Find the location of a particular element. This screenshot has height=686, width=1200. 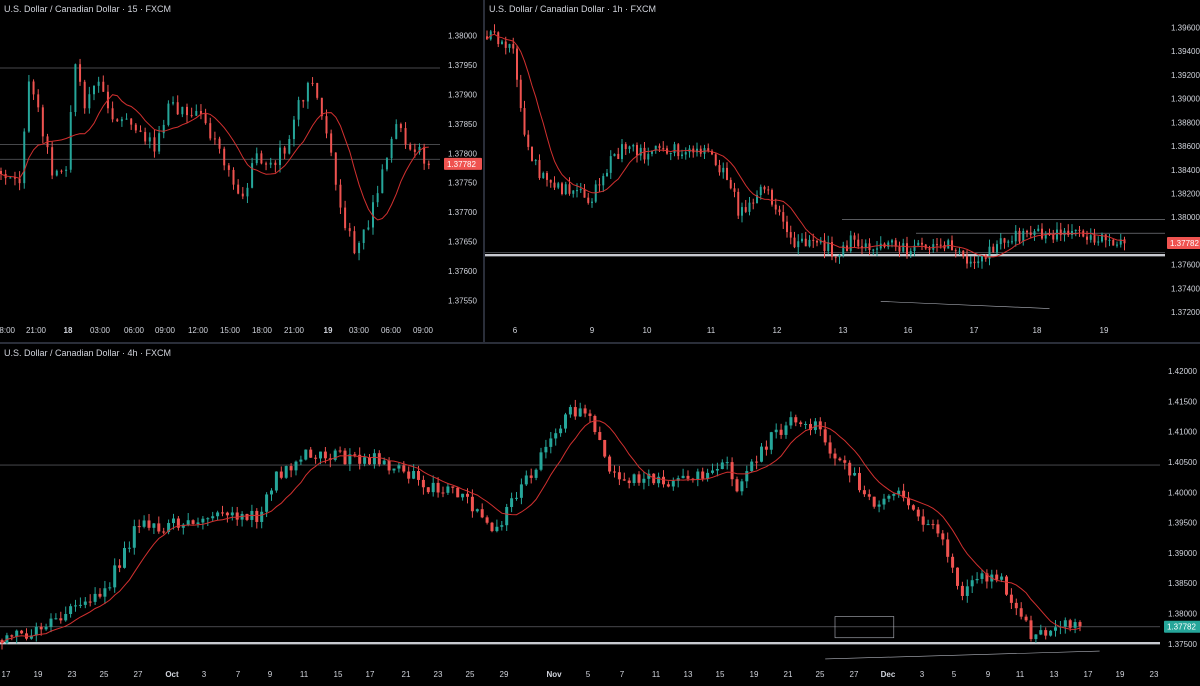

x-tick-label: 15:00 is located at coordinates (230, 330).